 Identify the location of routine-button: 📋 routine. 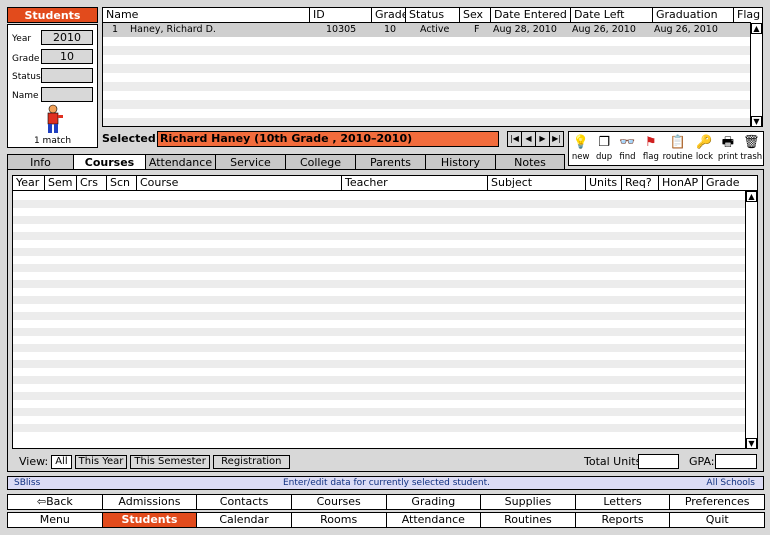
(678, 148).